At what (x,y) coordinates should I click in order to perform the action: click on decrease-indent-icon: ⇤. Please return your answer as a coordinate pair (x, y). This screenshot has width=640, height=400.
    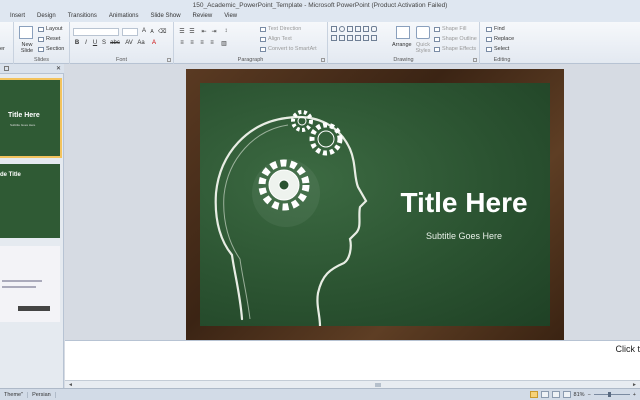
    Looking at the image, I should click on (204, 31).